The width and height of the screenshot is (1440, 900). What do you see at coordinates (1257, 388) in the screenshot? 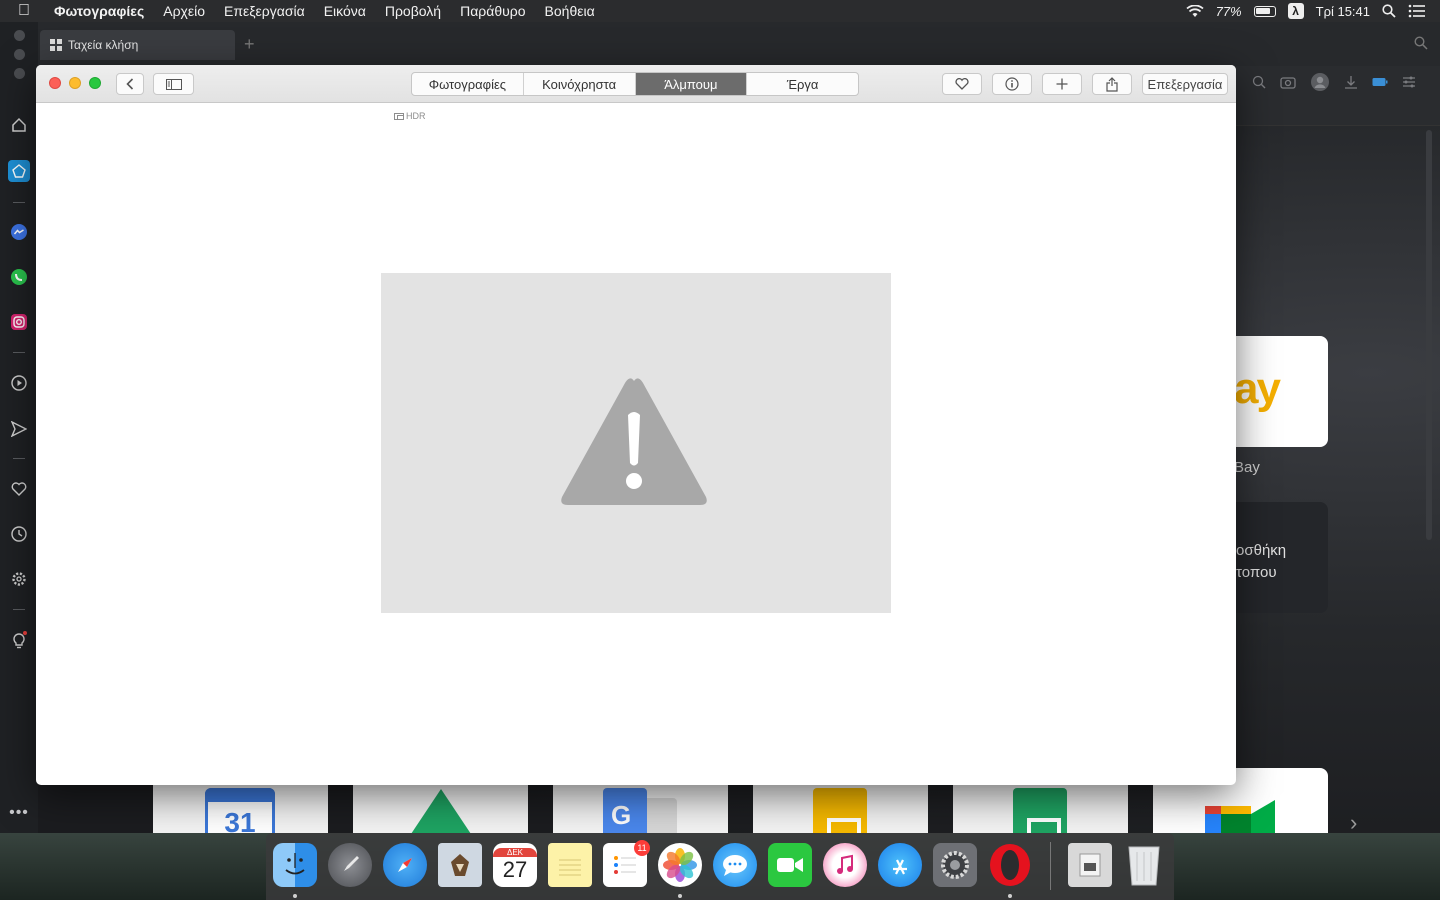
I see `ebay-logo: ay` at bounding box center [1257, 388].